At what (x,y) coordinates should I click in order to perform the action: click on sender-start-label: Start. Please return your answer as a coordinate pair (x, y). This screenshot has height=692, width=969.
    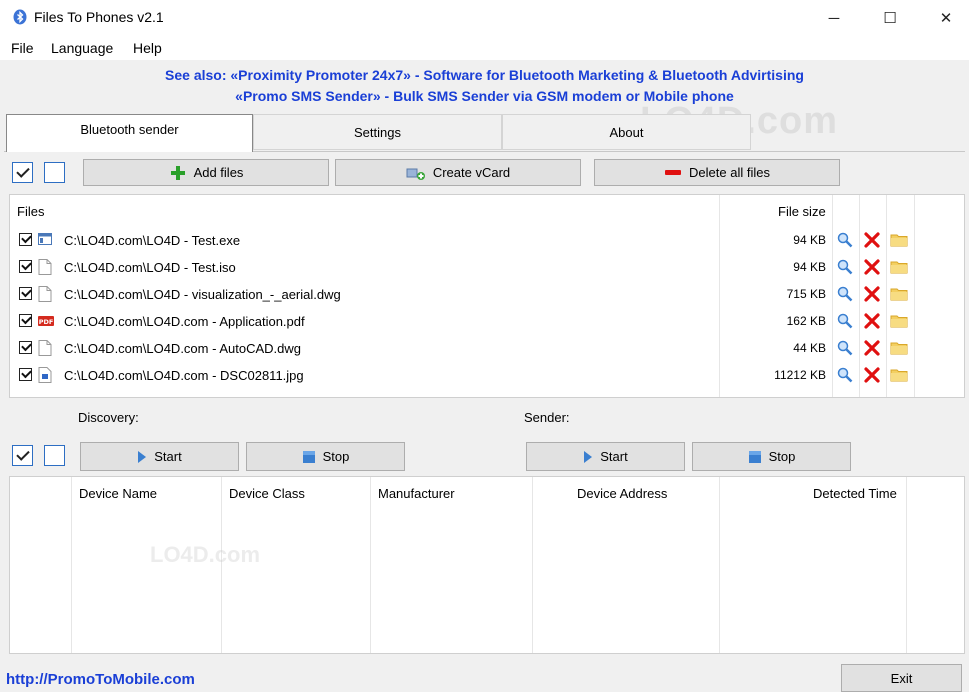
    Looking at the image, I should click on (614, 456).